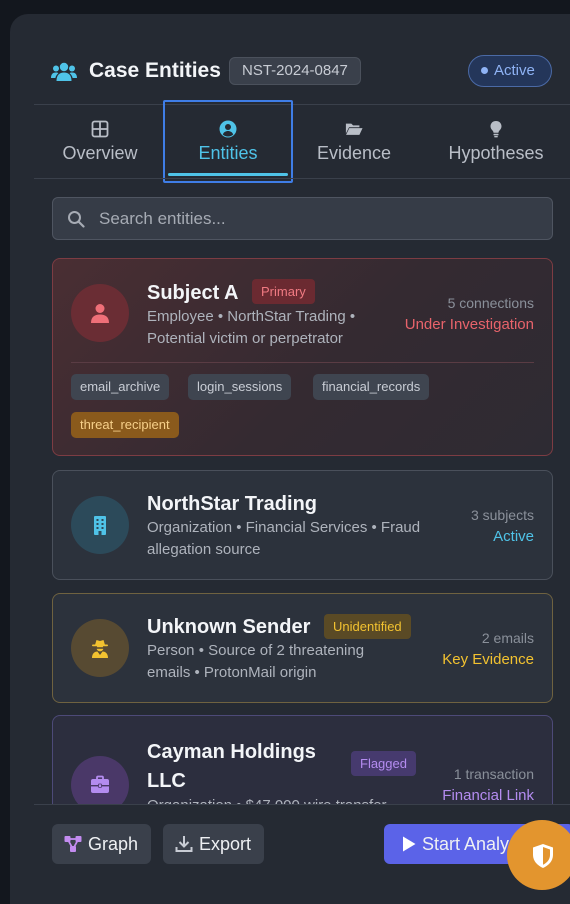 The image size is (570, 904). What do you see at coordinates (225, 844) in the screenshot?
I see `export-label: Export` at bounding box center [225, 844].